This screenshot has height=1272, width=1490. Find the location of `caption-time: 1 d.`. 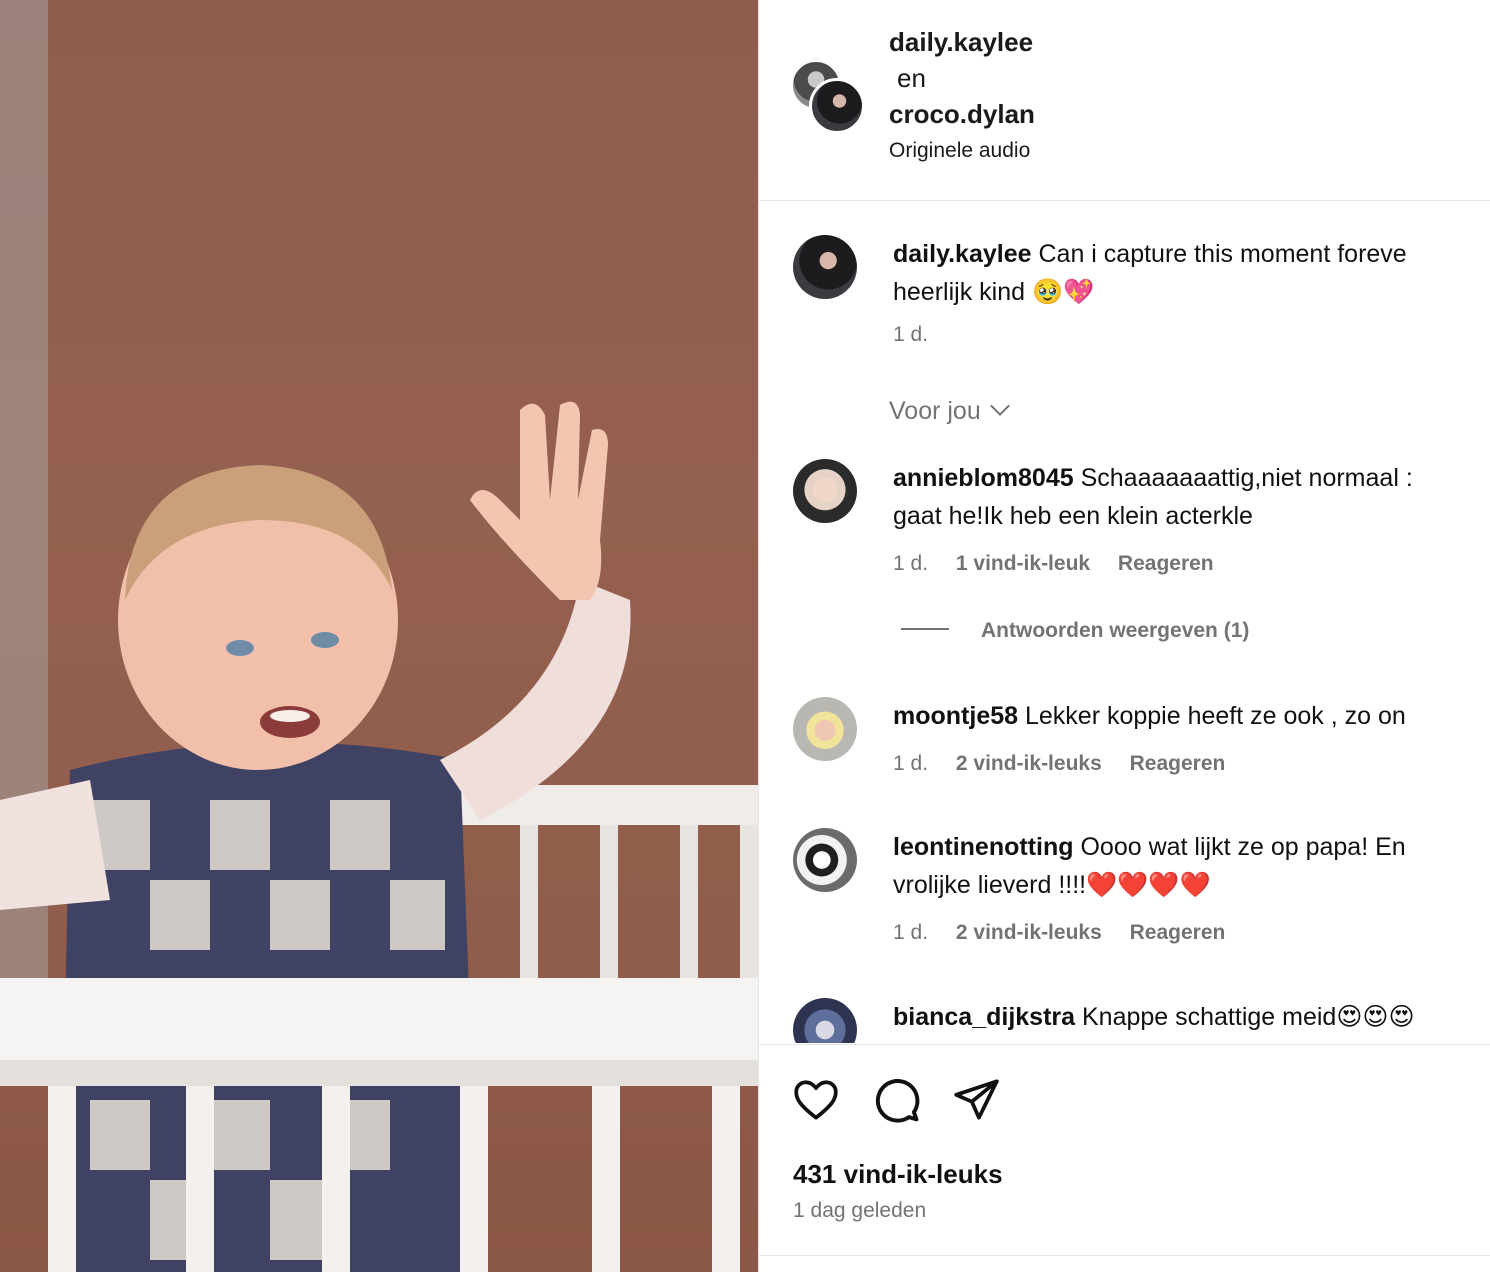

caption-time: 1 d. is located at coordinates (911, 334).